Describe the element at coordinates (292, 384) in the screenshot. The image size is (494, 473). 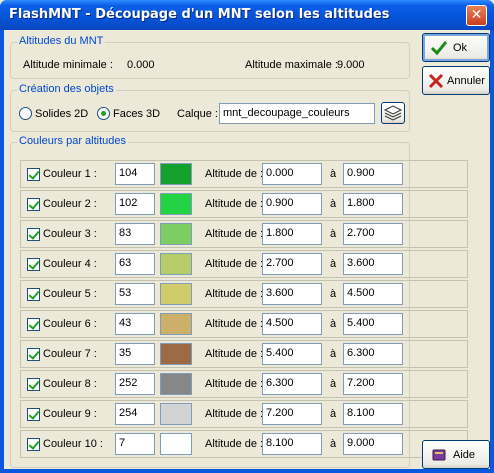
I see `altitude-min-input: 6.300` at that location.